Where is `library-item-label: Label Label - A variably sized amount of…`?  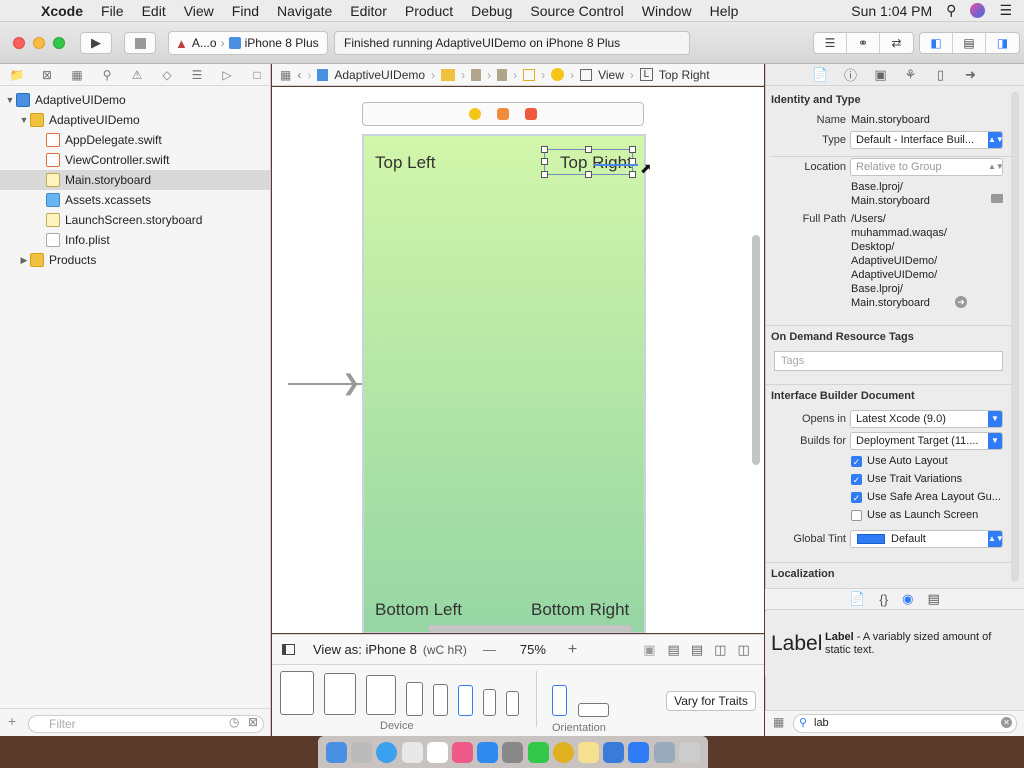
library-item-label: Label Label - A variably sized amount of… is located at coordinates (894, 644).